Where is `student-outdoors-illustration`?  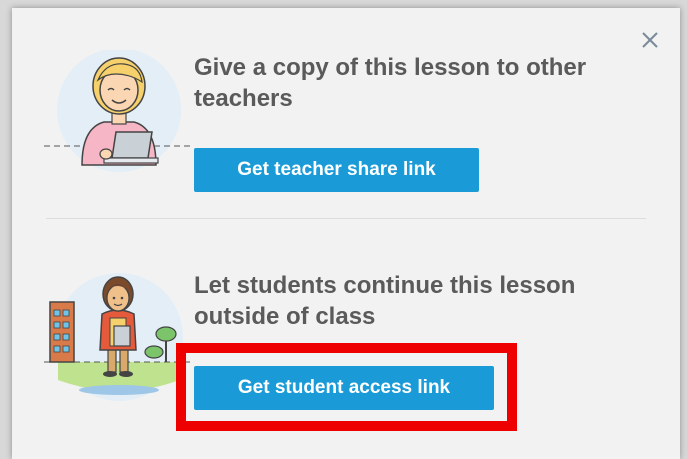
student-outdoors-illustration is located at coordinates (119, 337).